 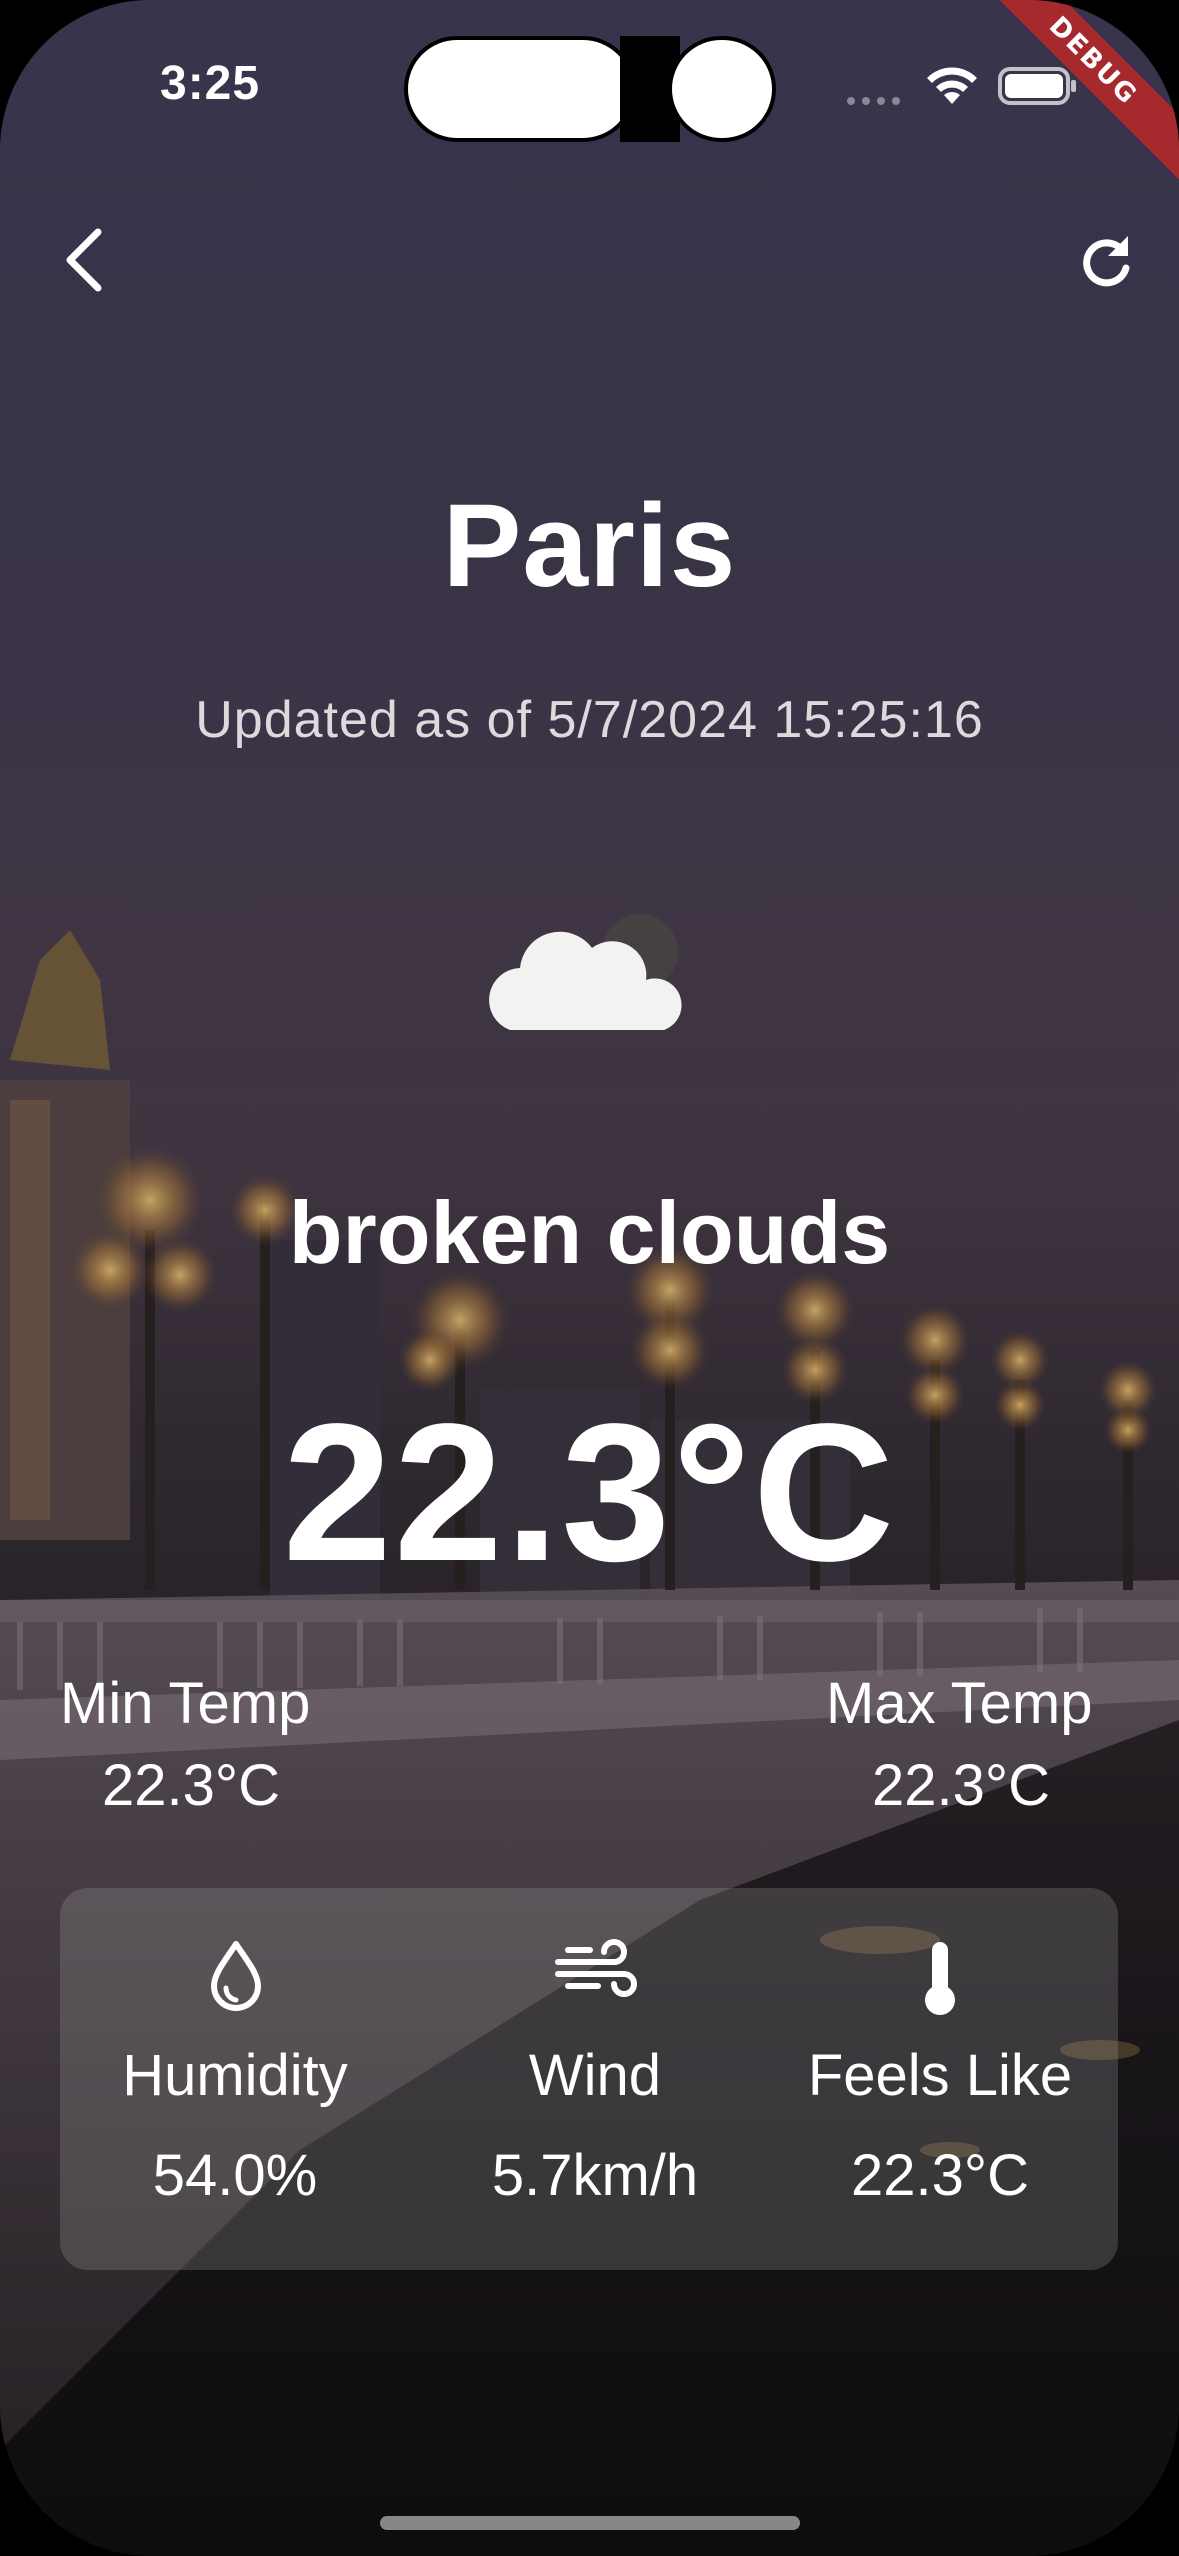 I want to click on refresh-icon, so click(x=1106, y=260).